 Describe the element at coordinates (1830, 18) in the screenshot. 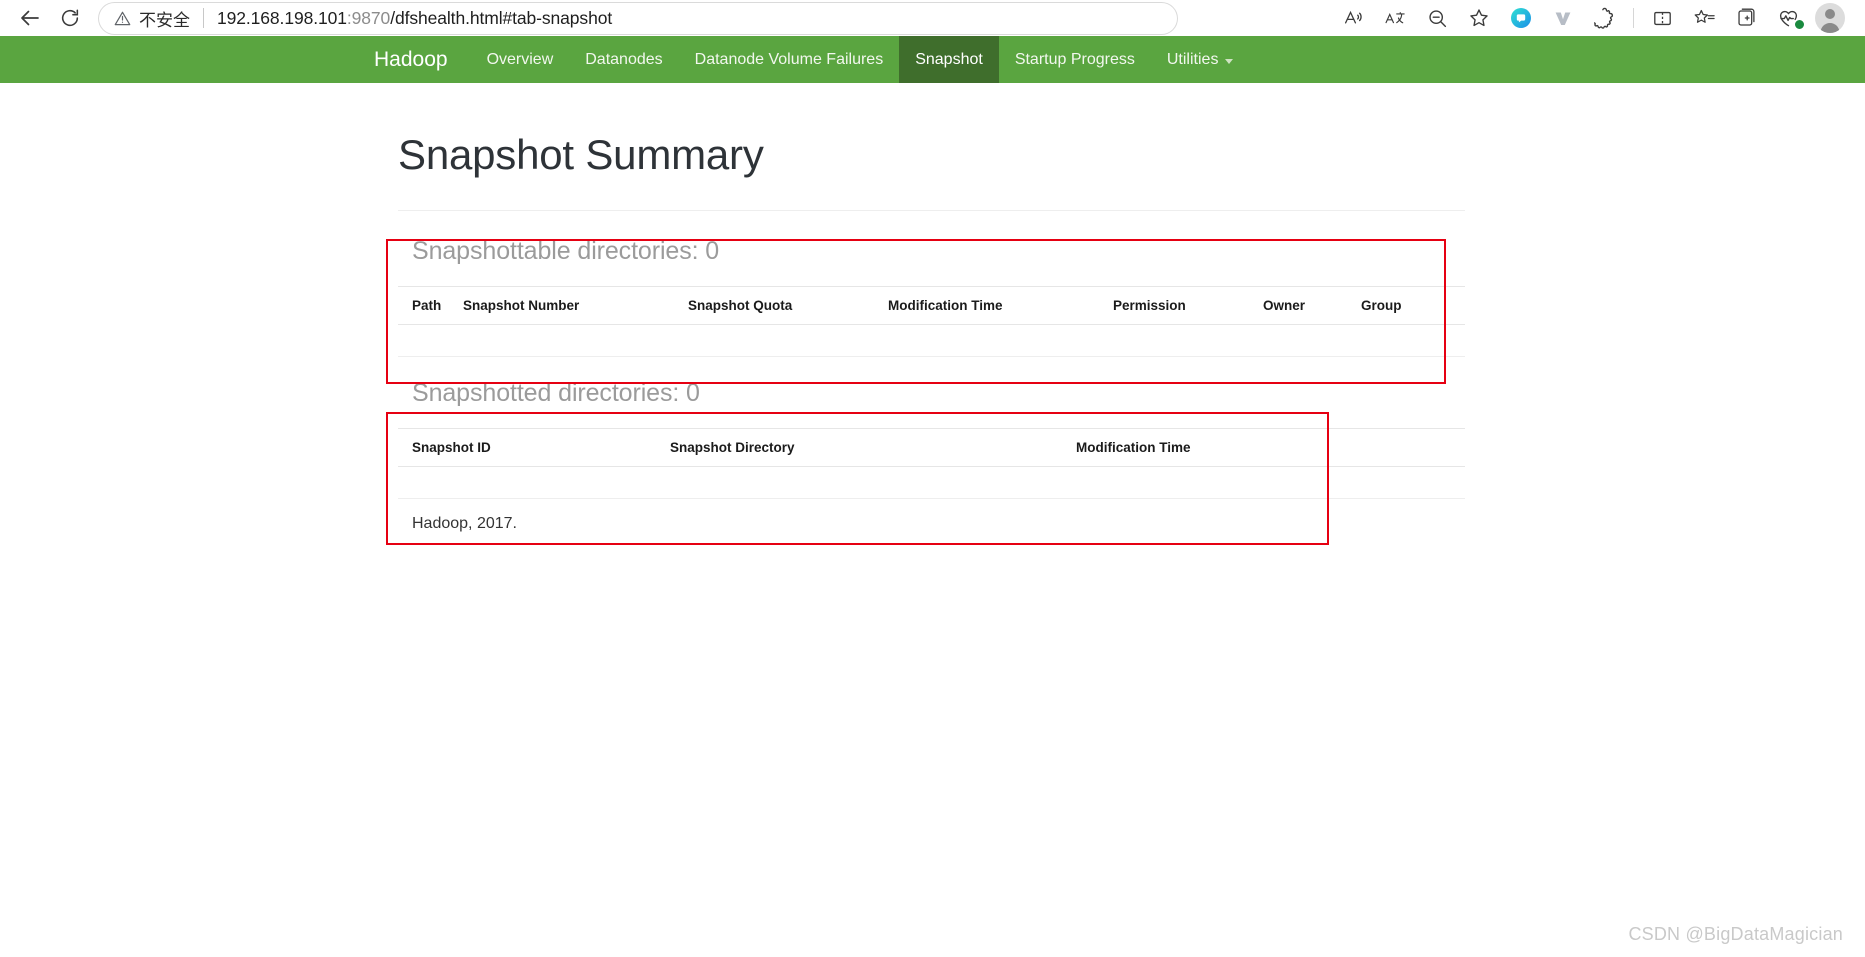

I see `profile-avatar-icon` at that location.